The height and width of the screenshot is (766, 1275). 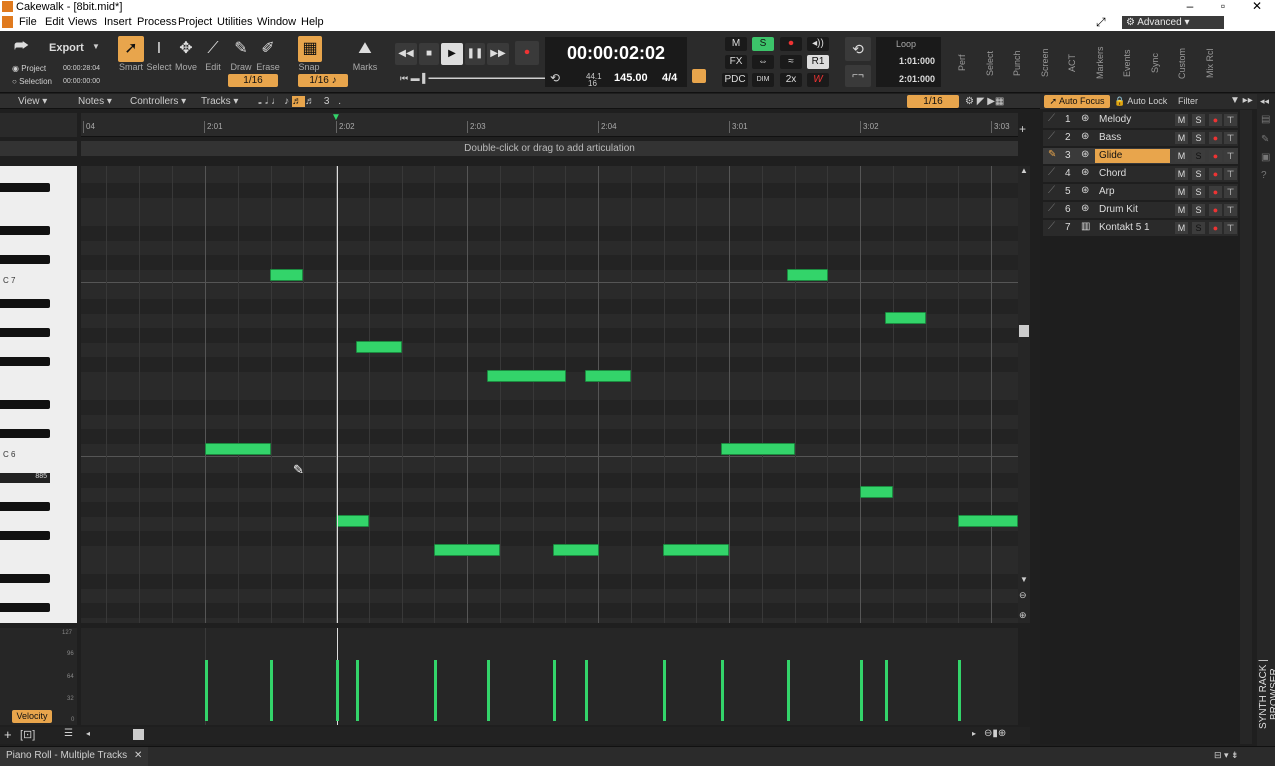 What do you see at coordinates (159, 49) in the screenshot?
I see `select-tool-button: I` at bounding box center [159, 49].